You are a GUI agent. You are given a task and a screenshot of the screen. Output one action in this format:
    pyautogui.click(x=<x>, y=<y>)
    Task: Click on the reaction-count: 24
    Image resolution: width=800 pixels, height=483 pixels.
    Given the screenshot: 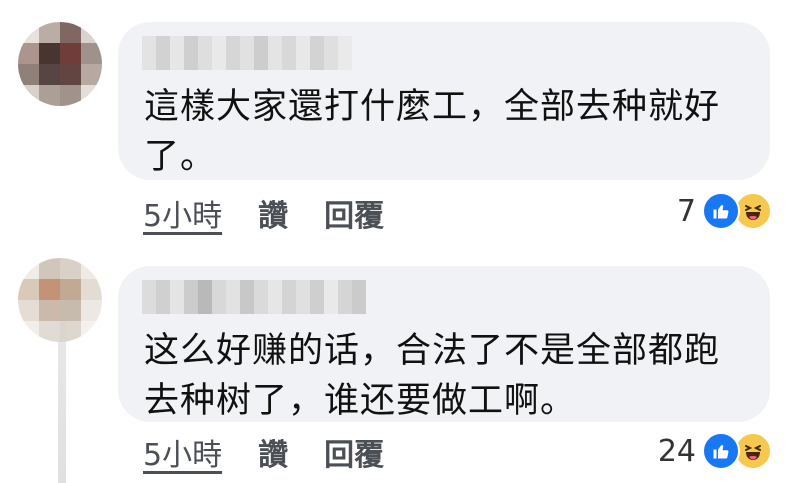 What is the action you would take?
    pyautogui.click(x=676, y=451)
    